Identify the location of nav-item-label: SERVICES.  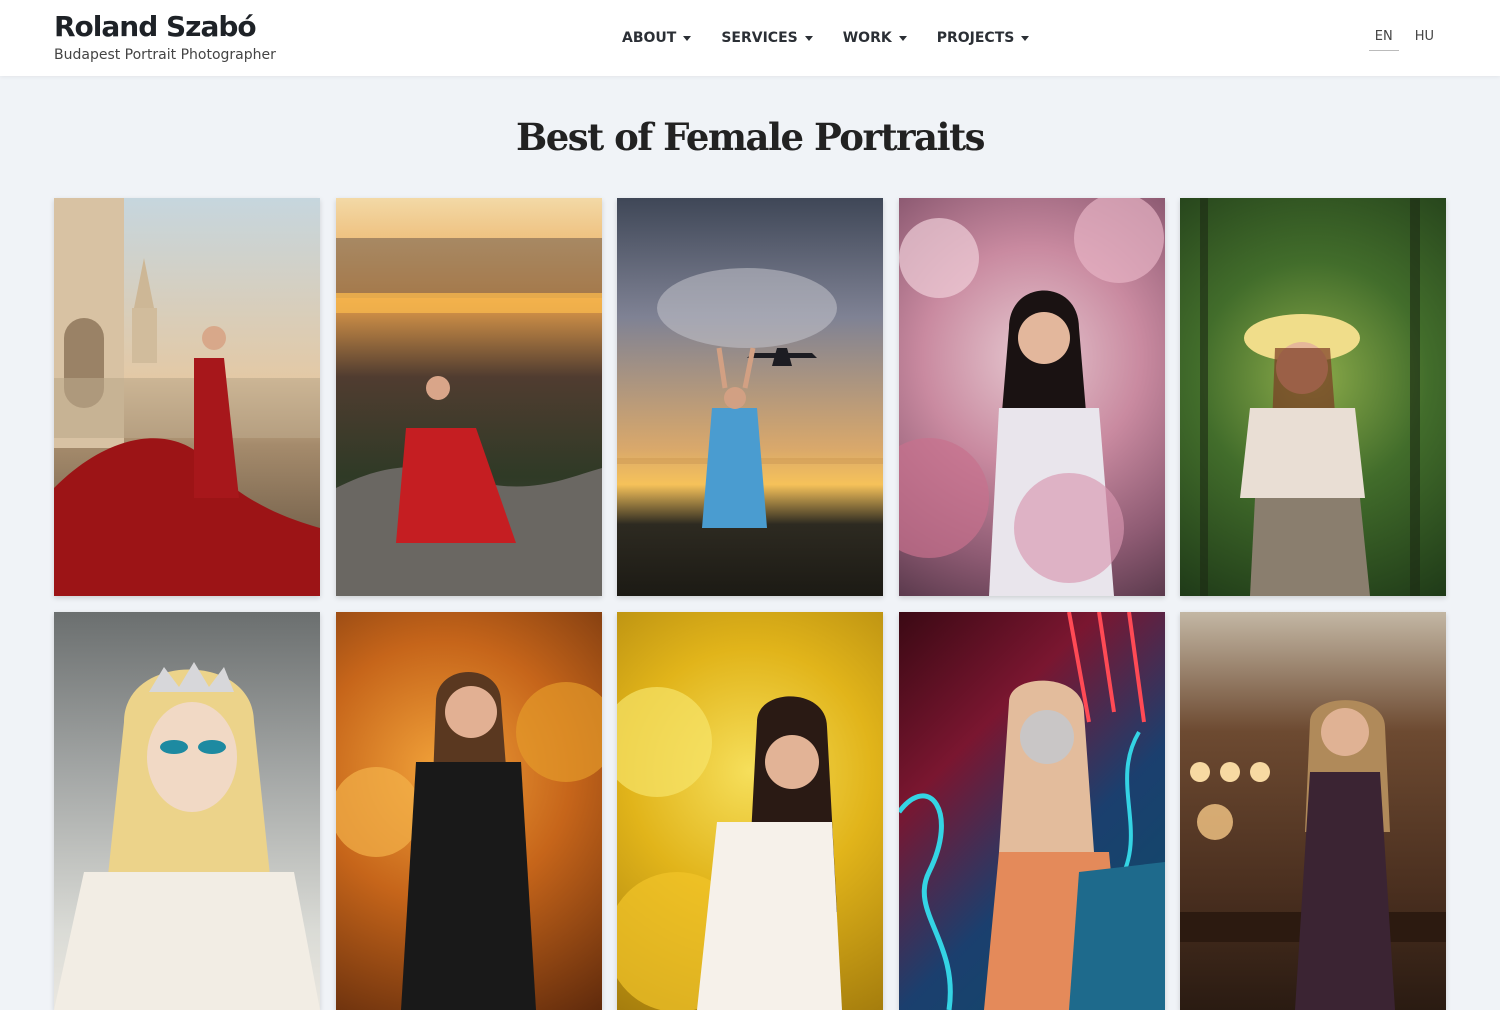
(759, 38).